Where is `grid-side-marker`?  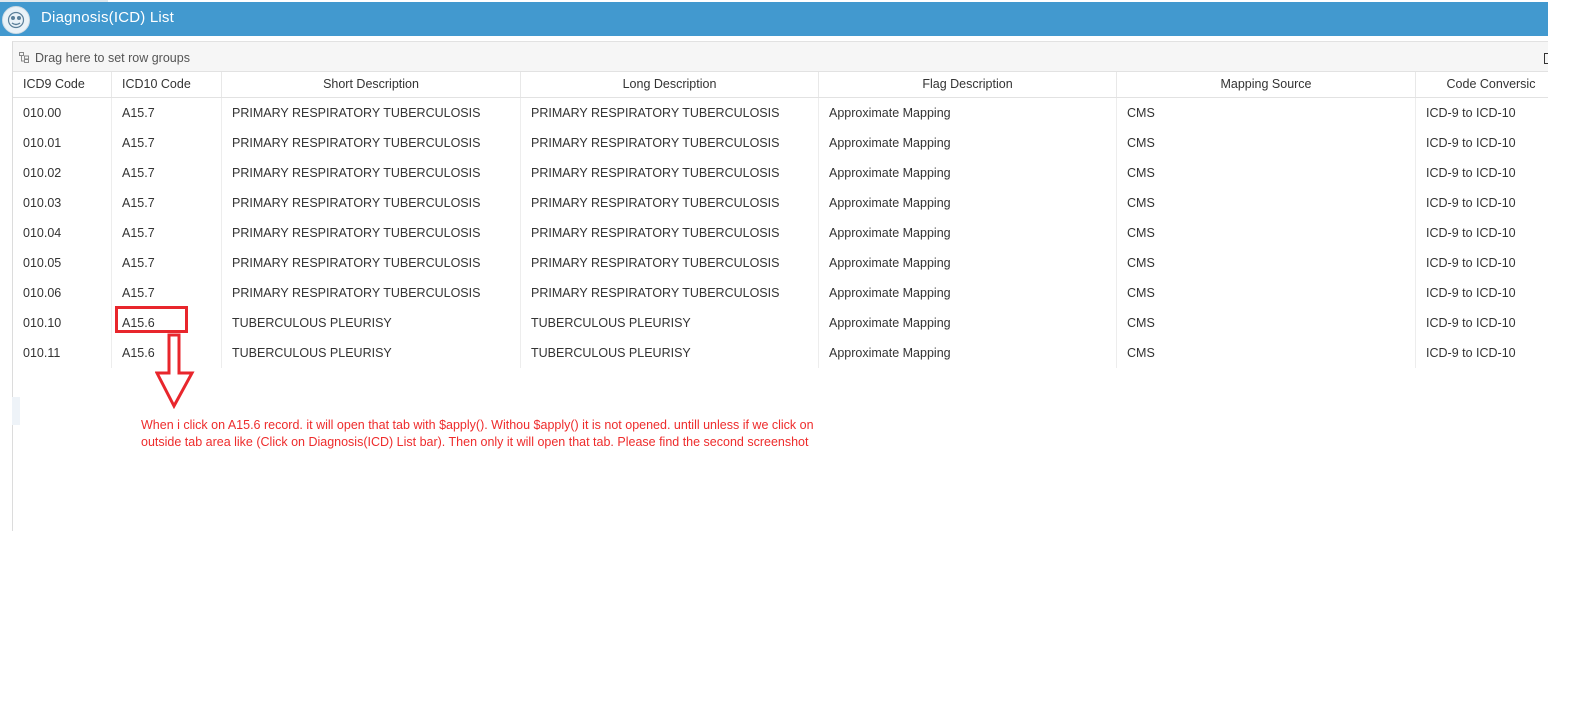 grid-side-marker is located at coordinates (16, 411).